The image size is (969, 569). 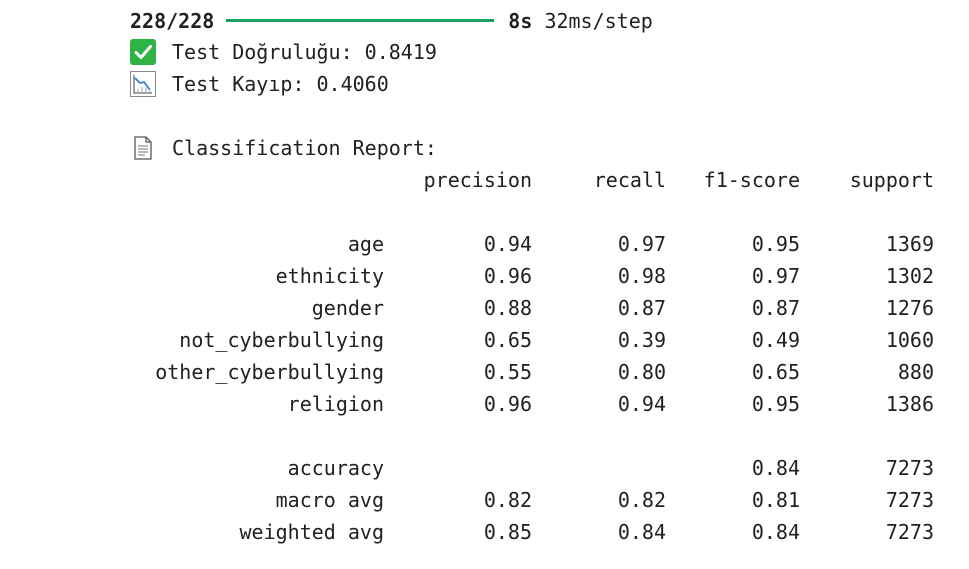 What do you see at coordinates (775, 276) in the screenshot?
I see `f1-cell: 0.97` at bounding box center [775, 276].